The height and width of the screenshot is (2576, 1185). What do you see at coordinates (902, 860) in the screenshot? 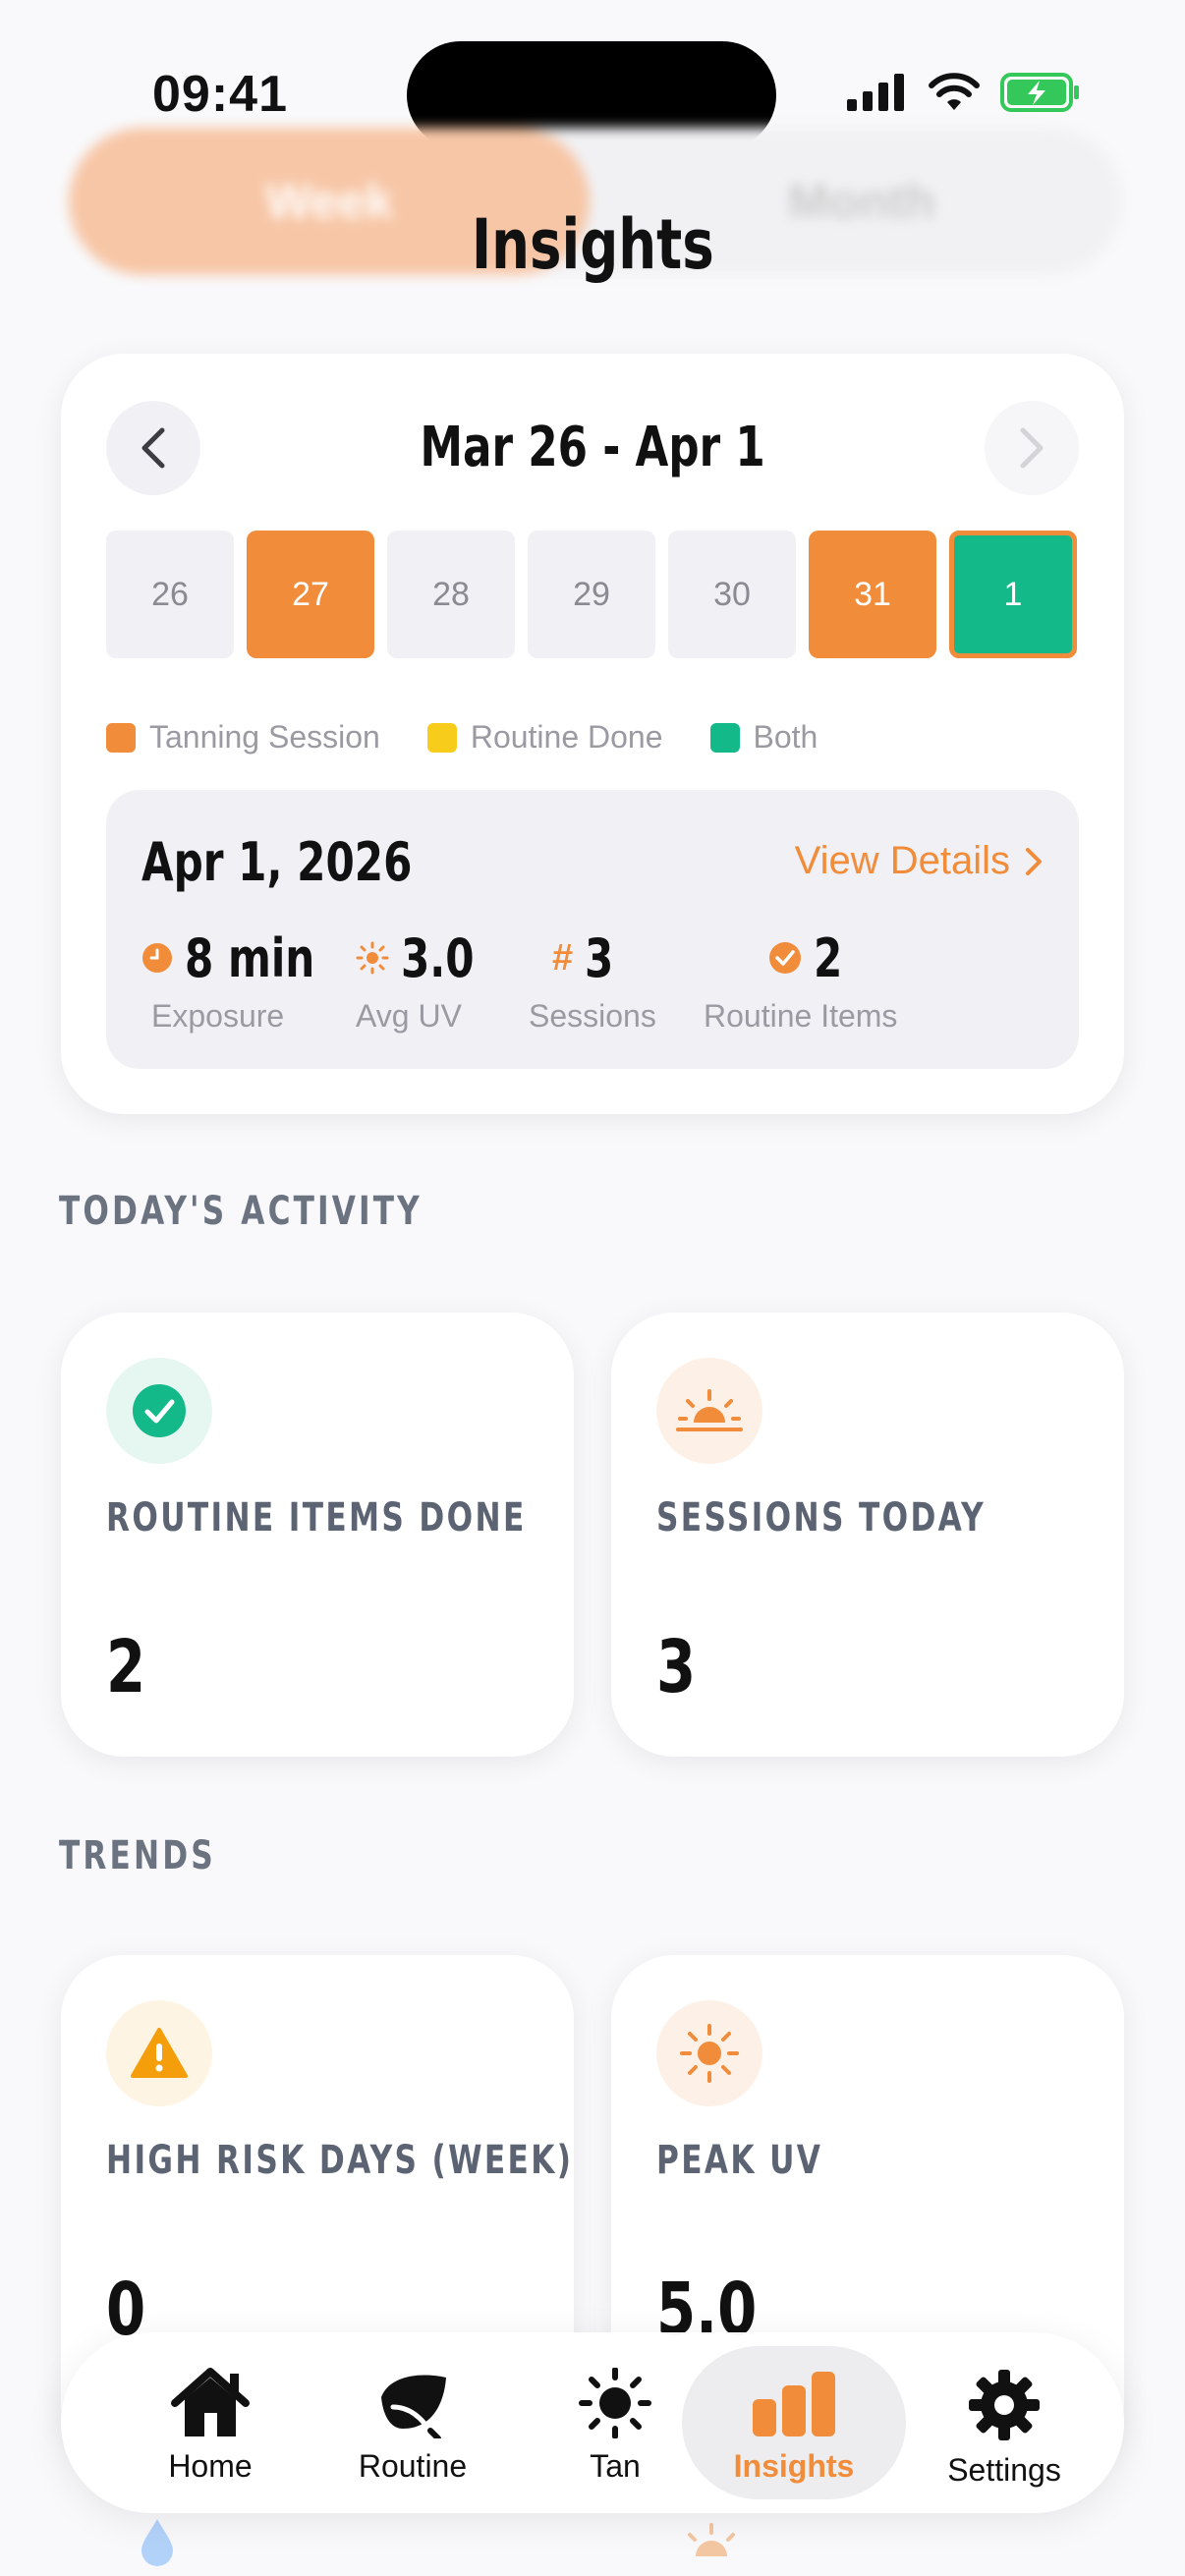
I see `view-details-label: View Details` at bounding box center [902, 860].